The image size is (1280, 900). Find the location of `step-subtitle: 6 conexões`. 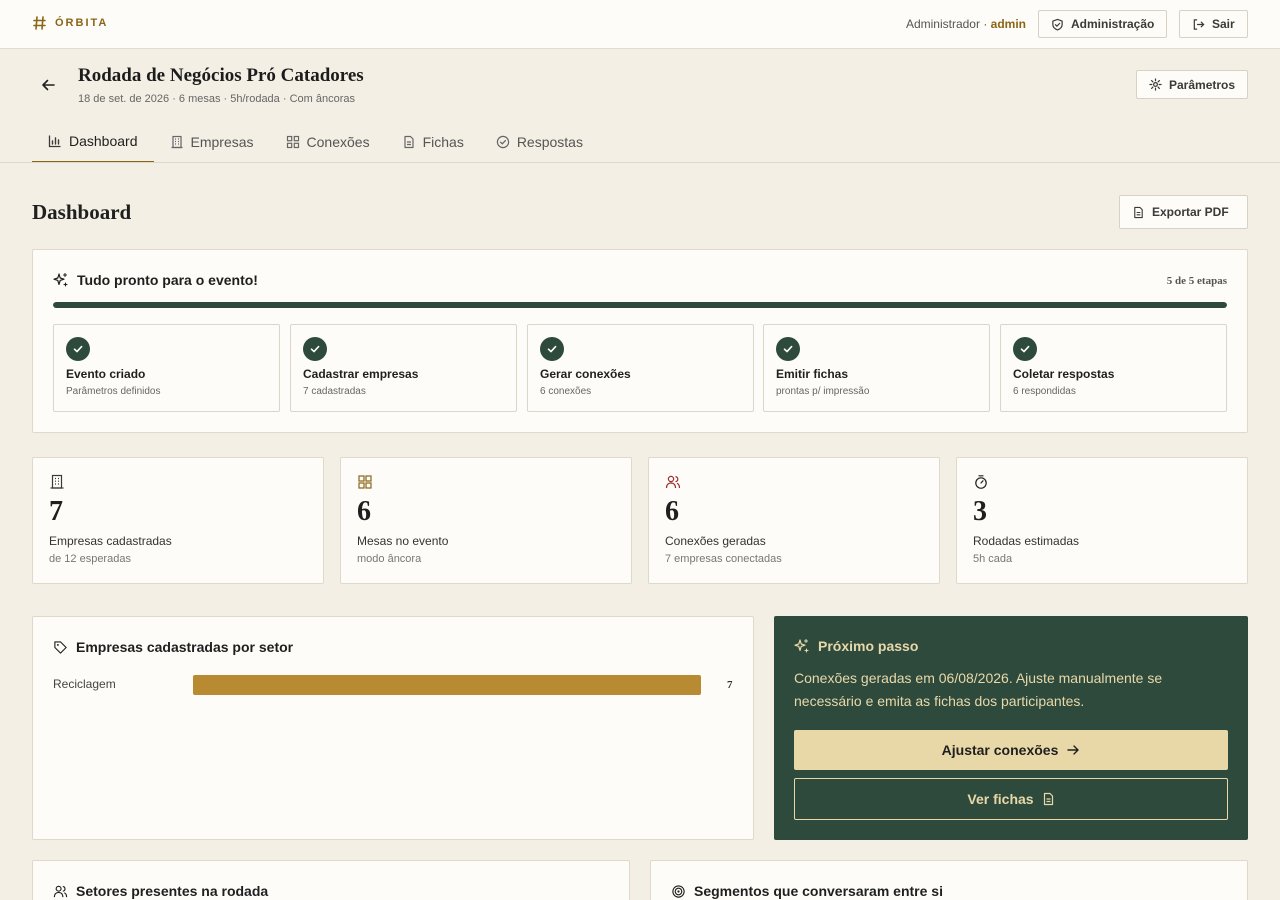

step-subtitle: 6 conexões is located at coordinates (566, 391).